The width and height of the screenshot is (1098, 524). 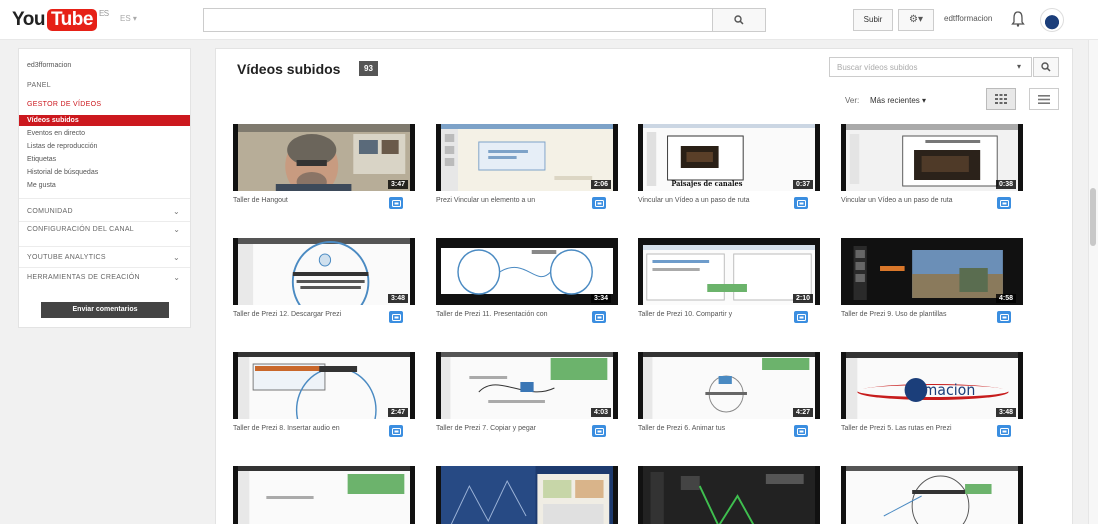 I want to click on sidebar-item-tags: Etiquetas, so click(x=104, y=160).